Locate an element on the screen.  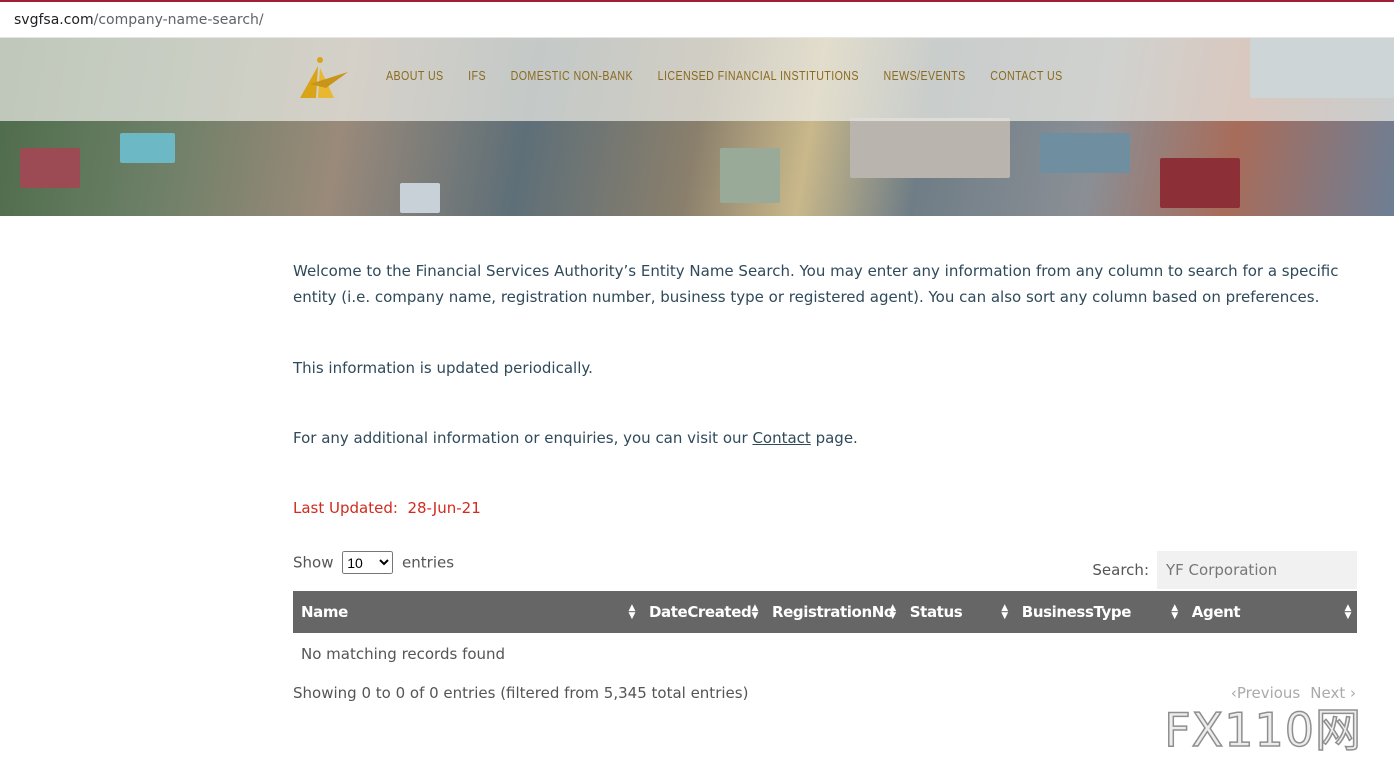
column-registration-no: RegistrationNo ▲ ▼ is located at coordinates (833, 612).